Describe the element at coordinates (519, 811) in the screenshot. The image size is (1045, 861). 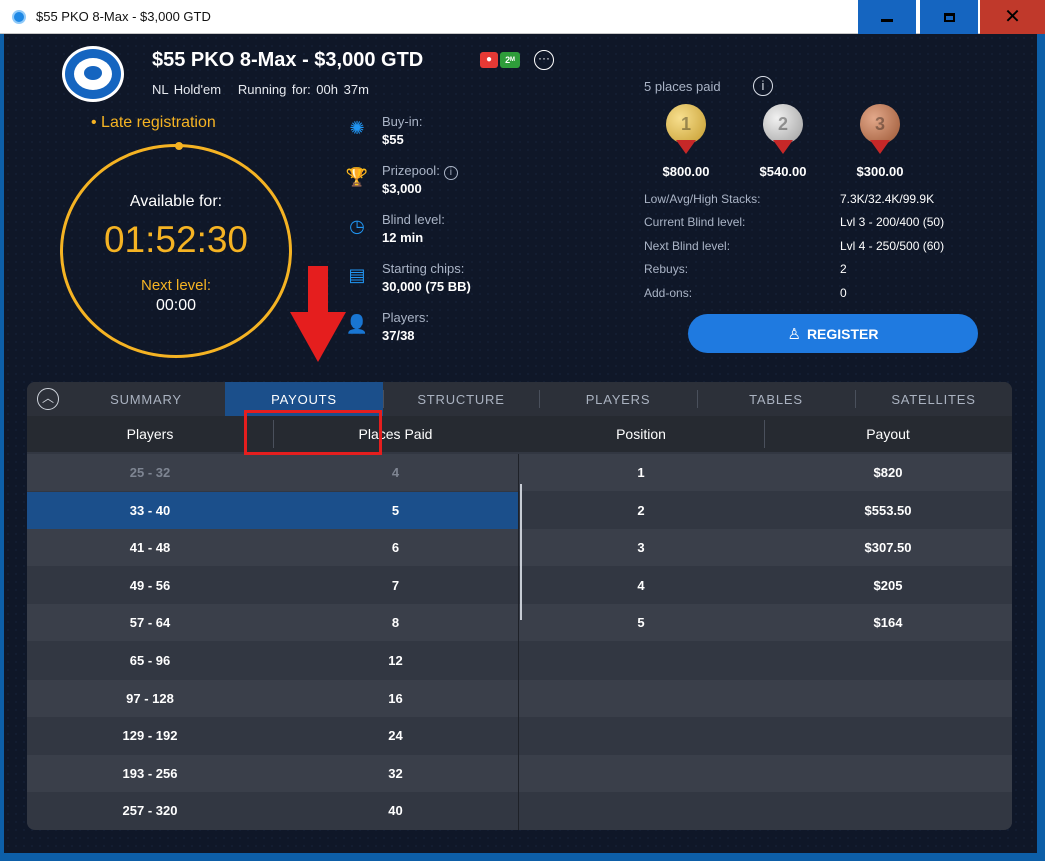
I see `table-row: 257 - 320 40` at that location.